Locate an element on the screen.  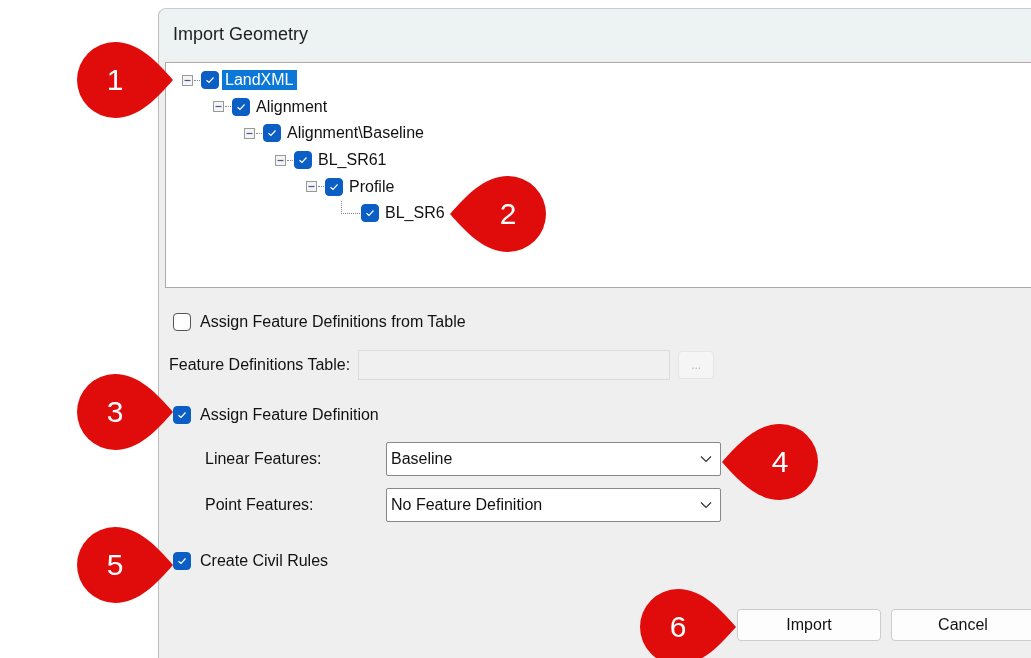
tree-item: Profile is located at coordinates (372, 186).